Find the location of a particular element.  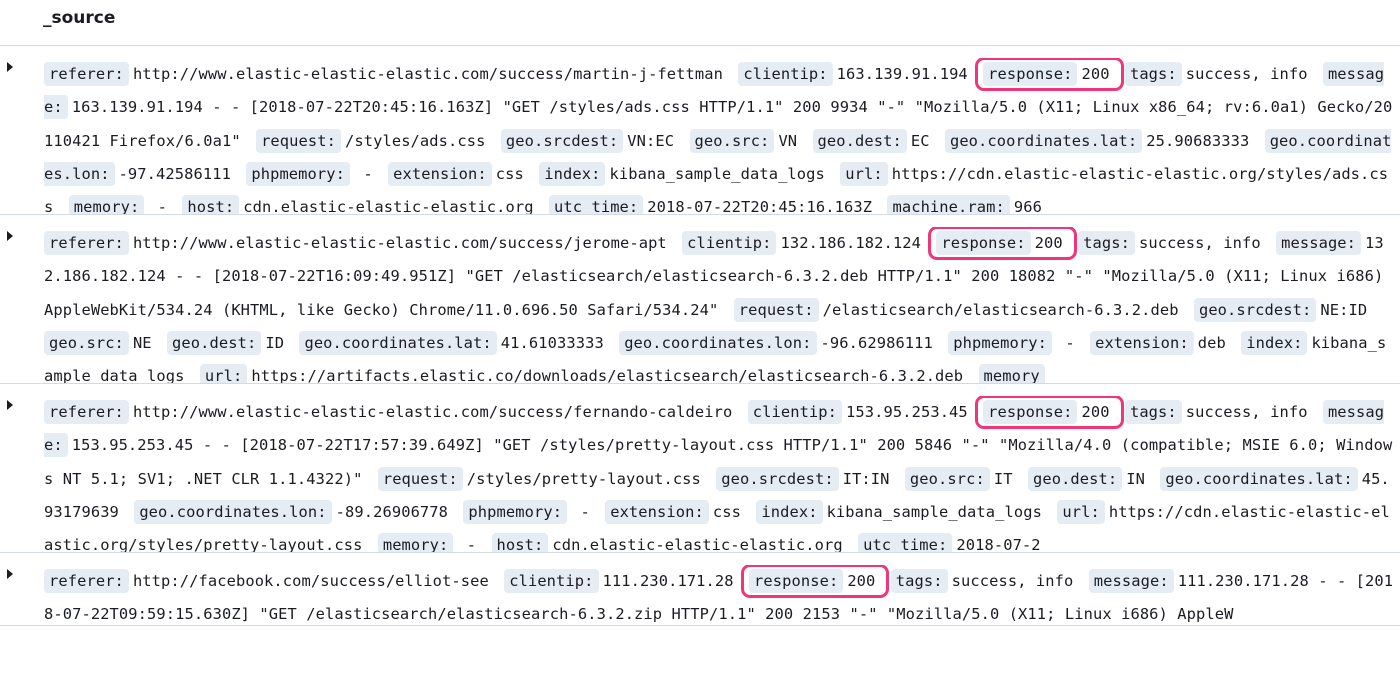

field-key: geo.coordinates.lon: is located at coordinates (233, 511).